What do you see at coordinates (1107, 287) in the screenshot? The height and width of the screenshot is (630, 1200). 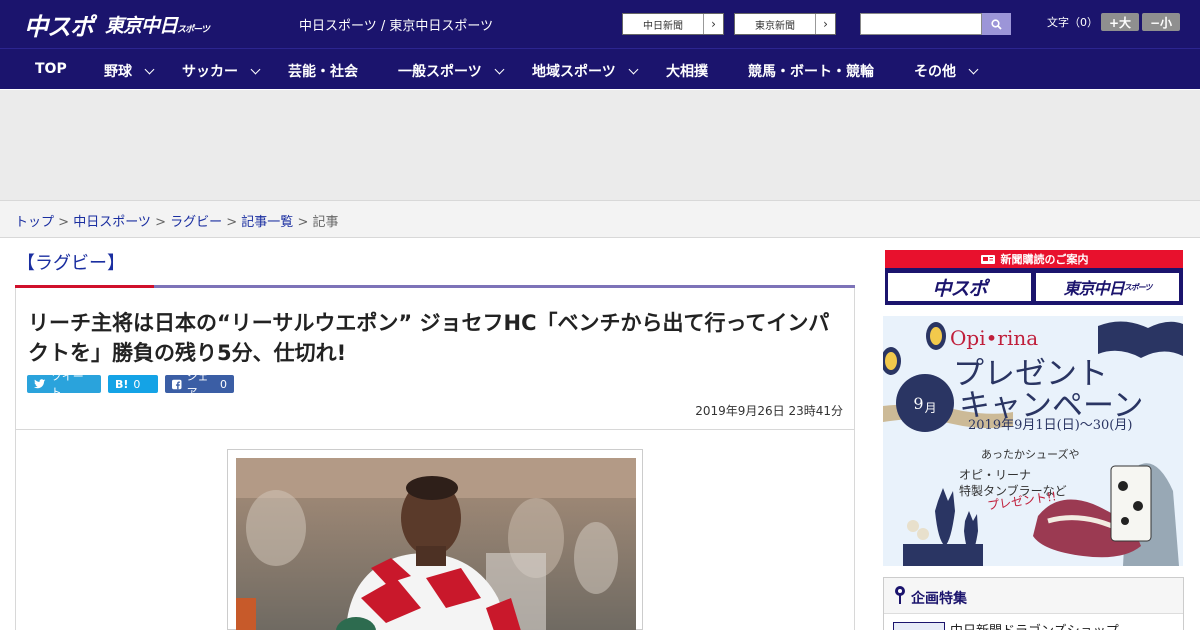 I see `subscription-logo-tokyo-chunichi: 東京中日 スポーツ` at bounding box center [1107, 287].